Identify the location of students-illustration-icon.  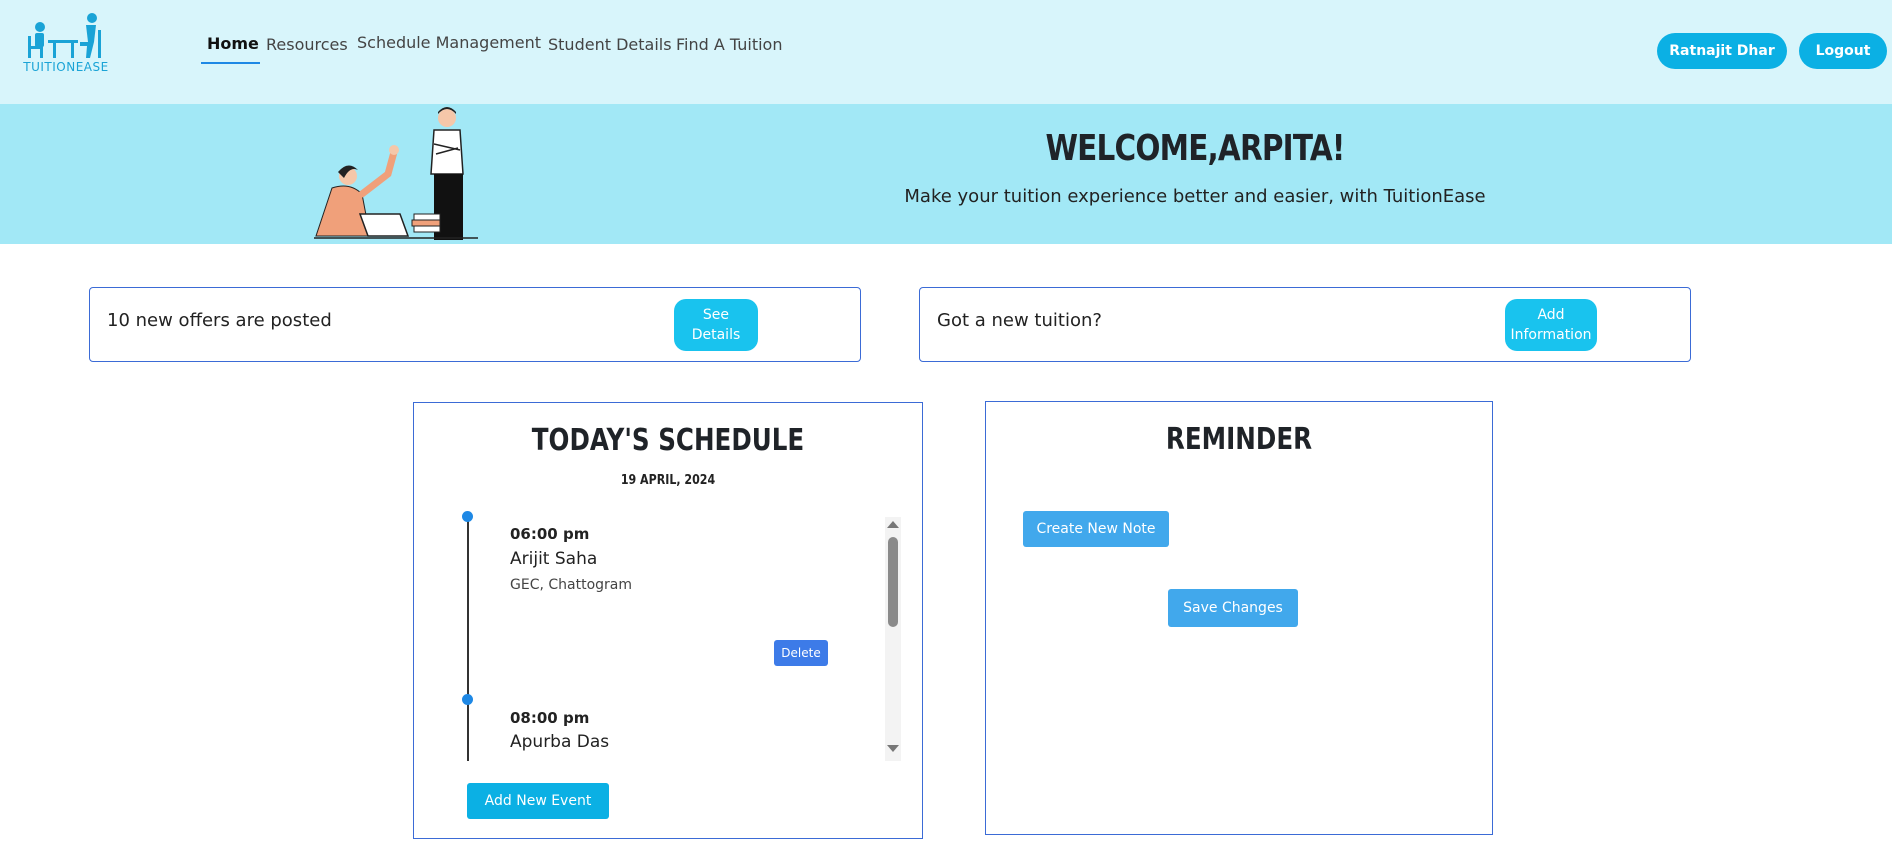
(396, 173).